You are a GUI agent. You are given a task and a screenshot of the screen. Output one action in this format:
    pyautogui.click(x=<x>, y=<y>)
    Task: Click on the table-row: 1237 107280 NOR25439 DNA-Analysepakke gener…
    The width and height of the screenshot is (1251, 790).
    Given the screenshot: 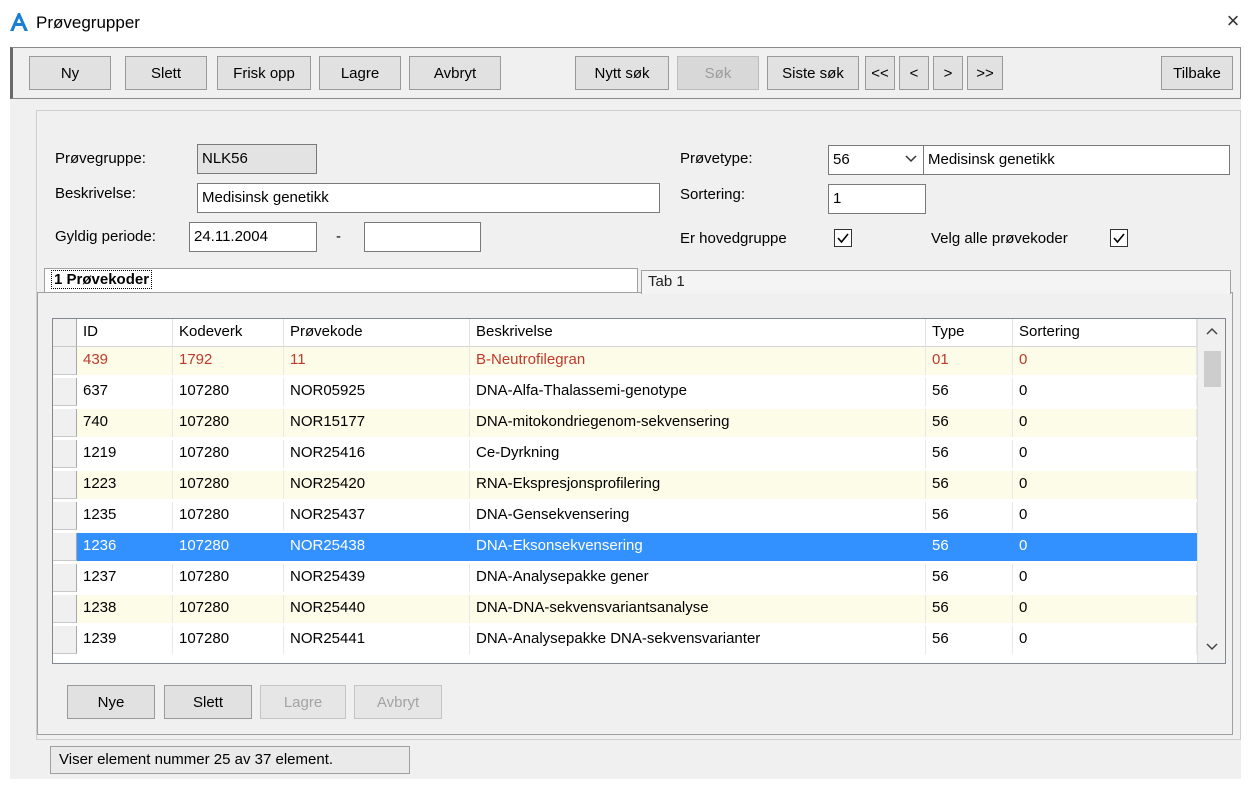 What is the action you would take?
    pyautogui.click(x=625, y=578)
    